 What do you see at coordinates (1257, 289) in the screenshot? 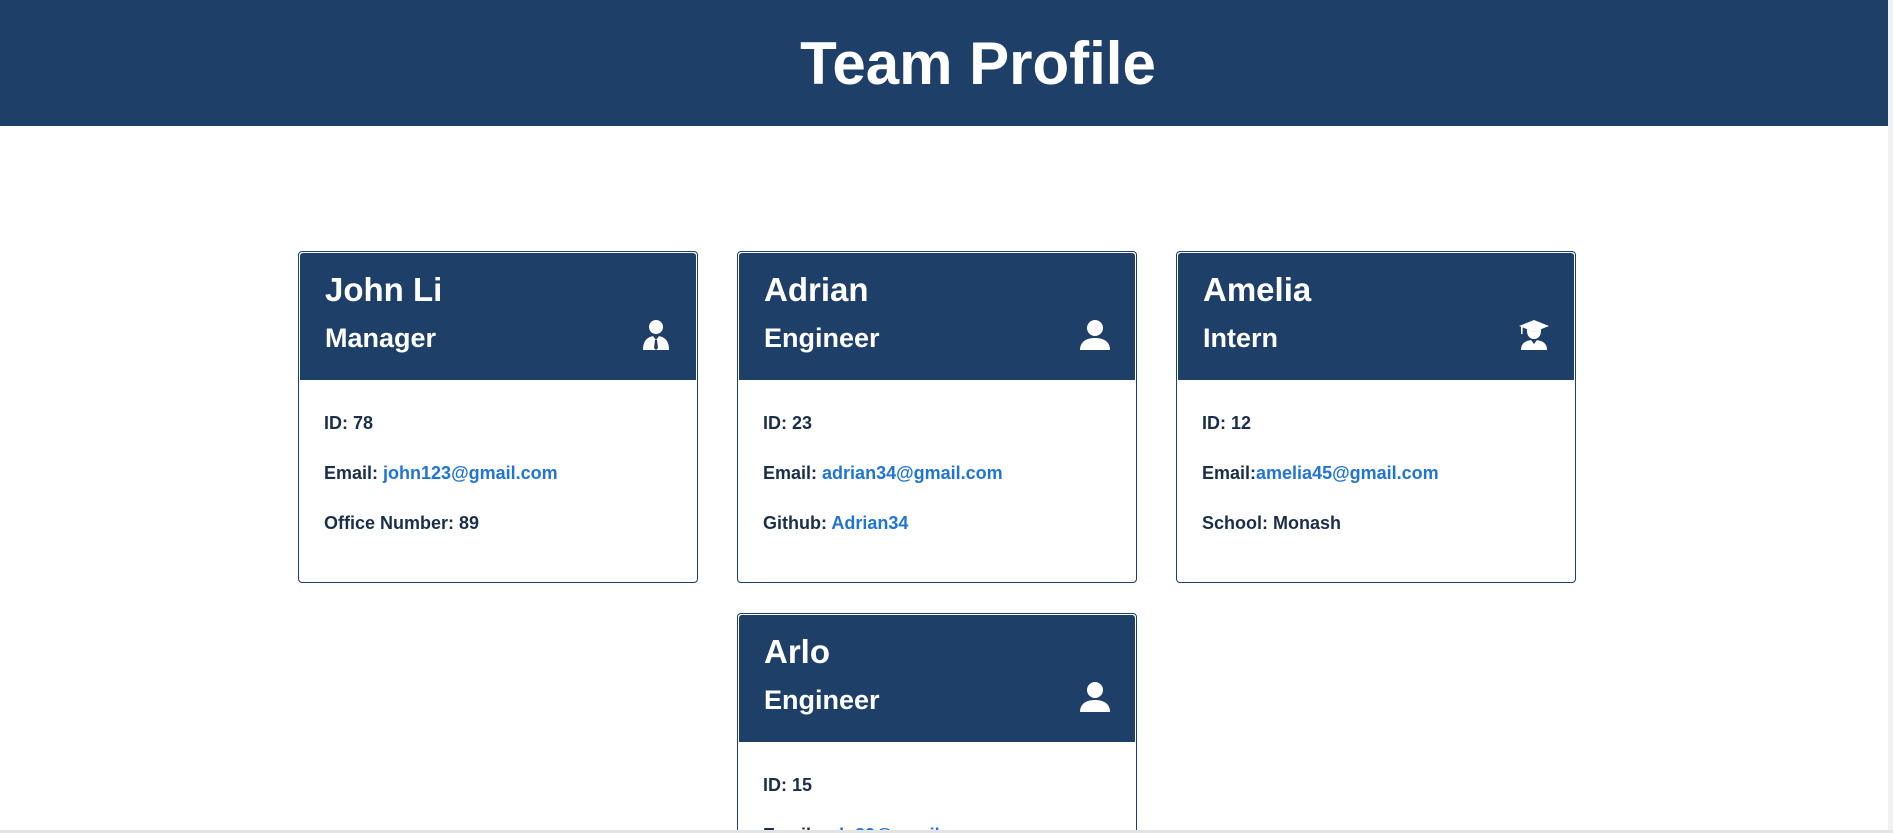
I see `employee-name: Amelia` at bounding box center [1257, 289].